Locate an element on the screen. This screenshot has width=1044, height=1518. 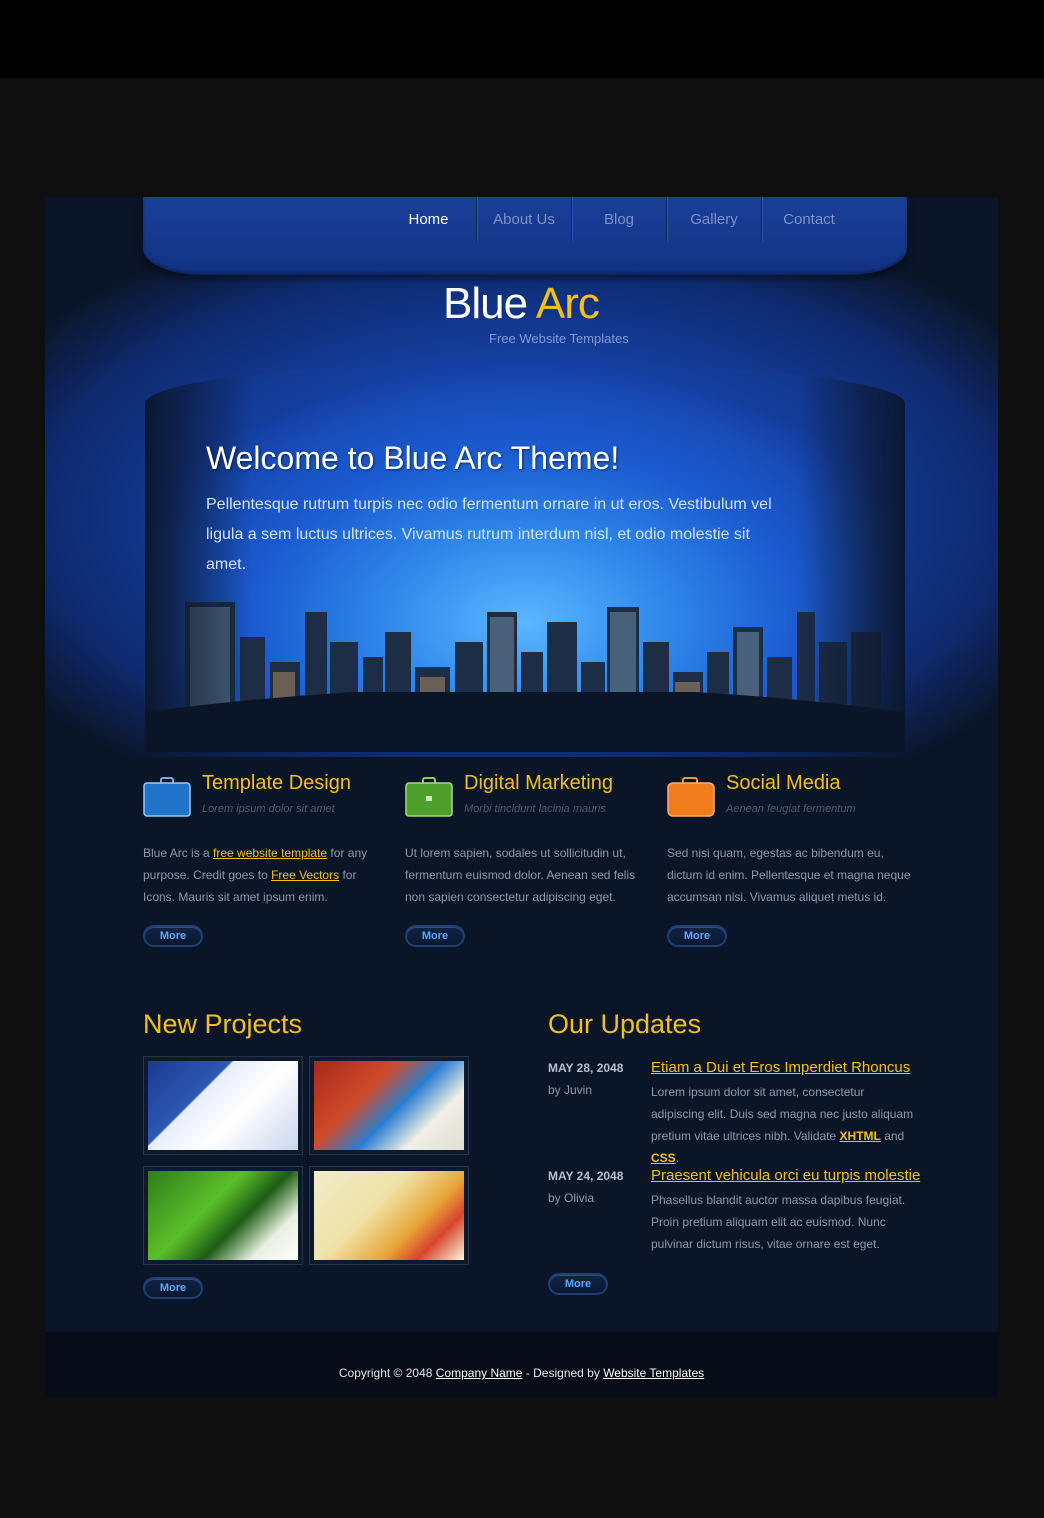
feature-subtitle: Lorem ipsum dolor sit amet is located at coordinates (268, 809).